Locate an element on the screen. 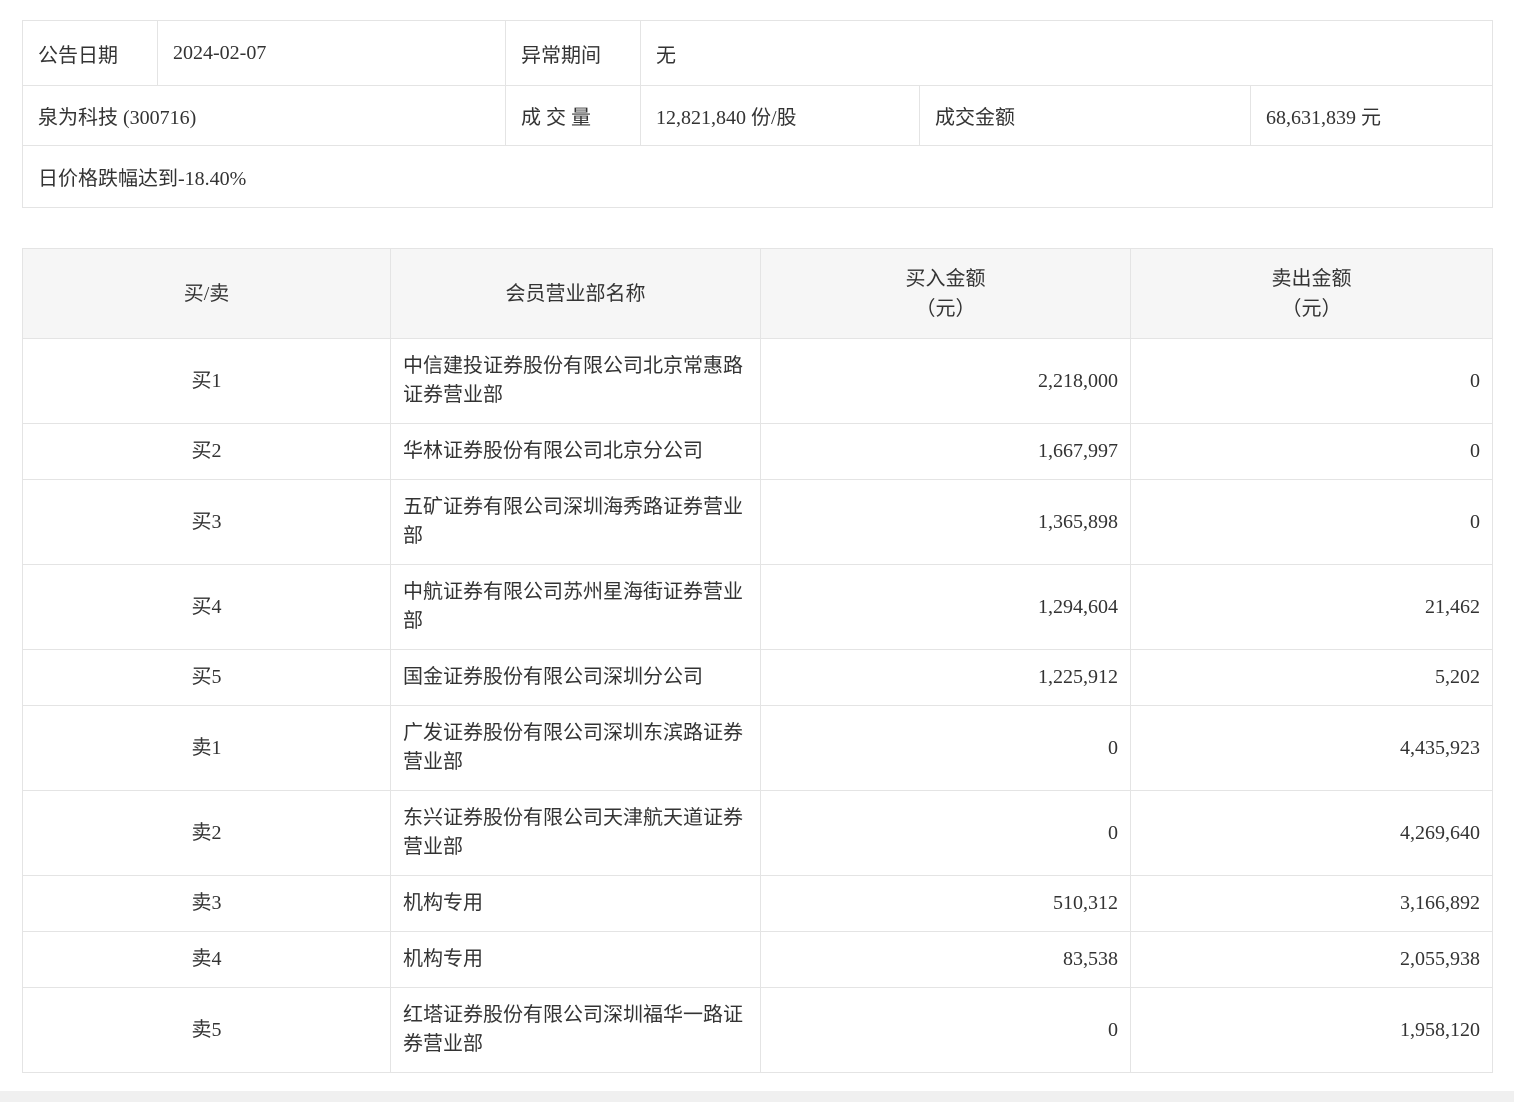  side-cell: 买5 is located at coordinates (206, 677).